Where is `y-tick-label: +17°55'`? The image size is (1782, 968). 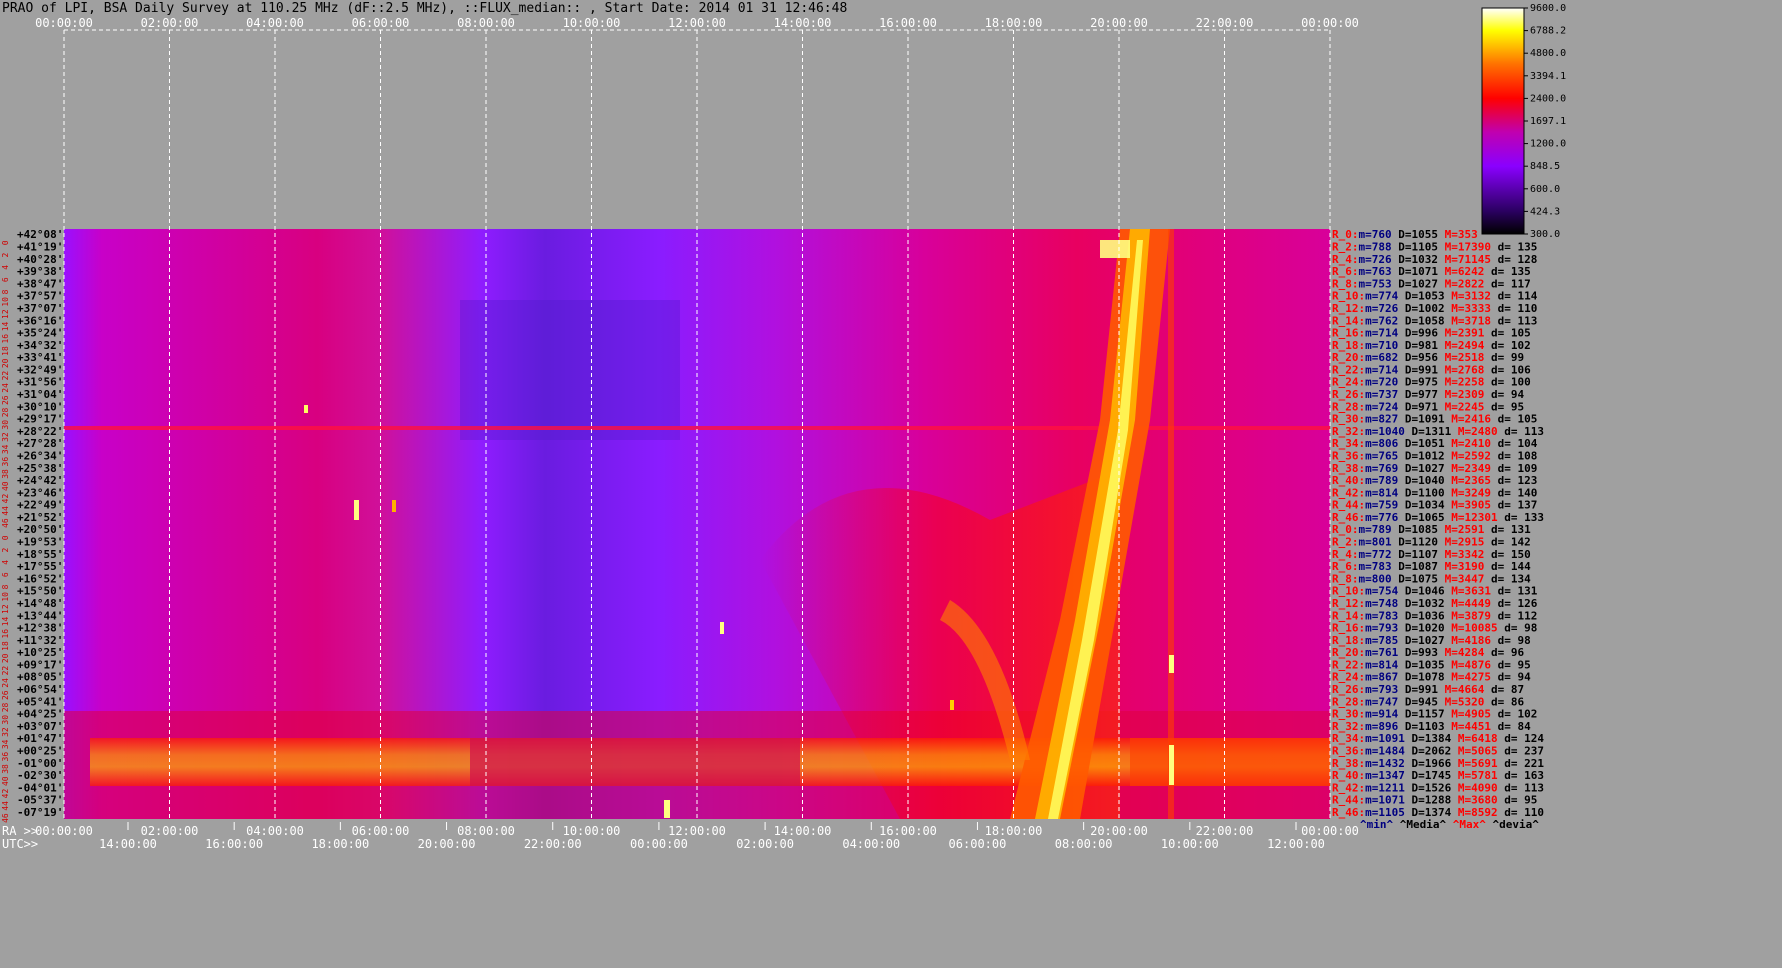
y-tick-label: +17°55' is located at coordinates (40, 566).